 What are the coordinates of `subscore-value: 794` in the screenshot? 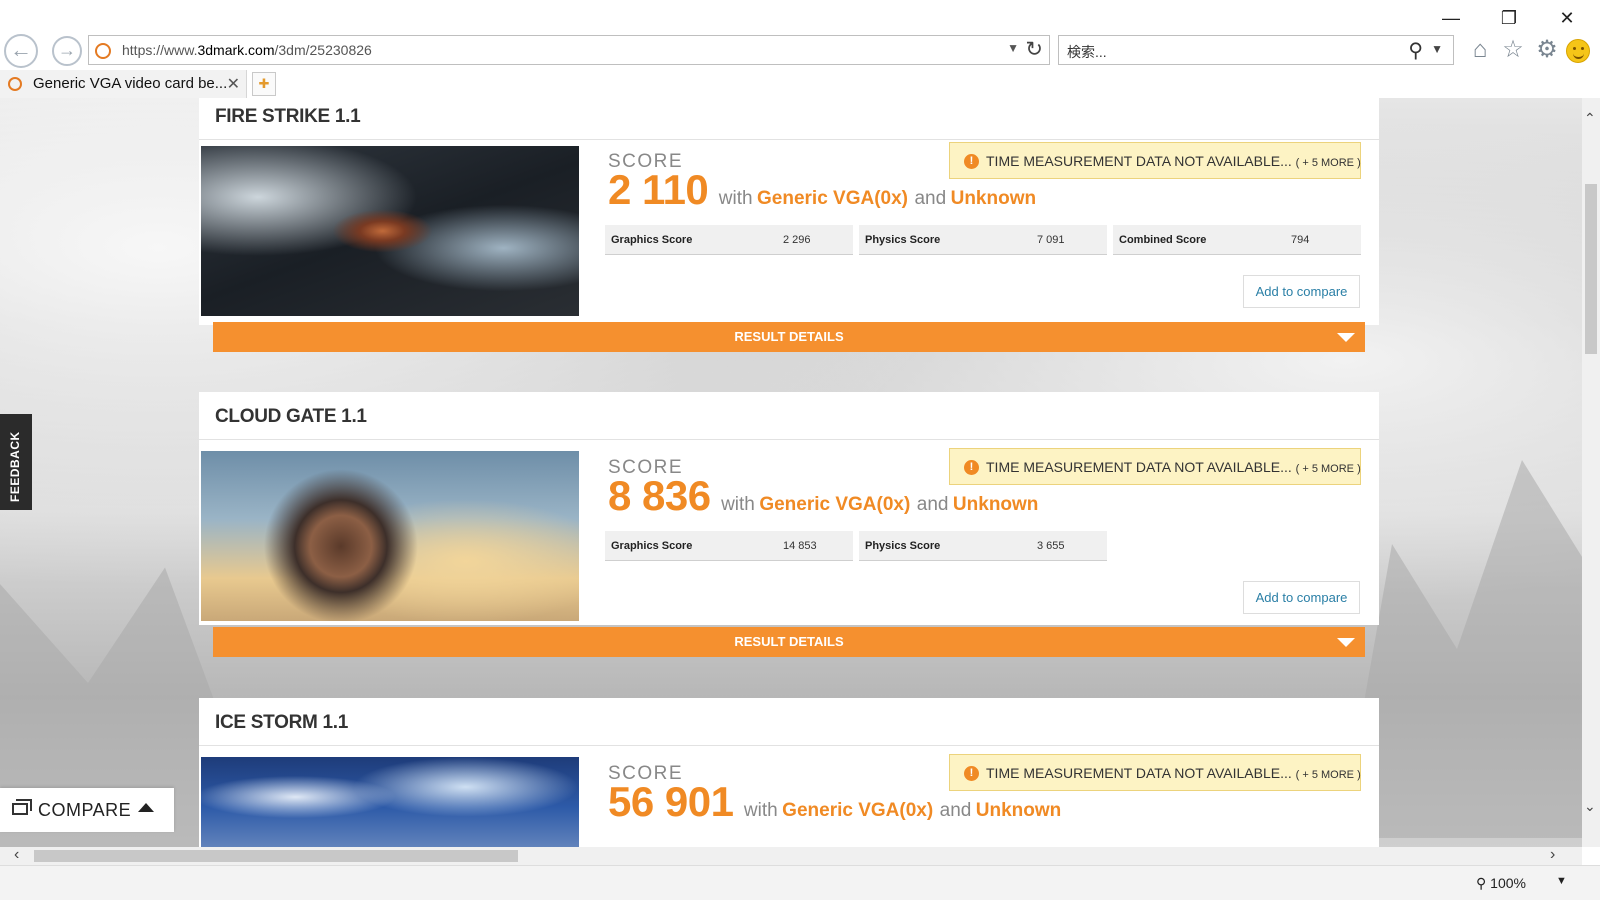 It's located at (1300, 240).